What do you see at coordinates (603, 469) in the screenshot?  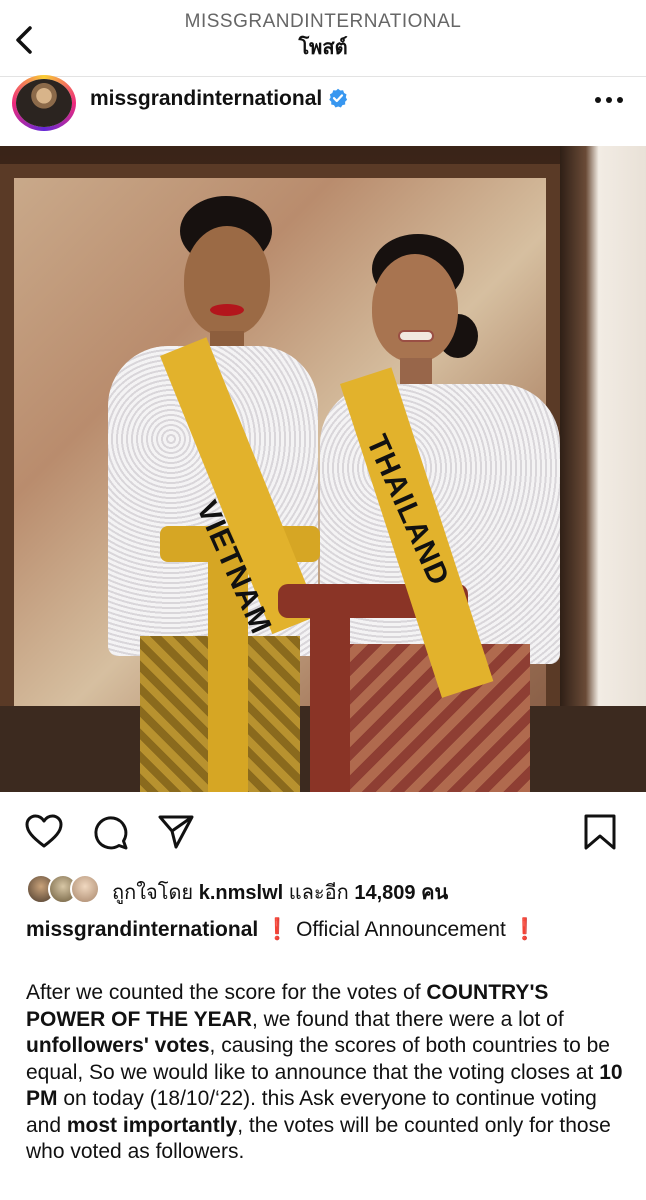 I see `wall` at bounding box center [603, 469].